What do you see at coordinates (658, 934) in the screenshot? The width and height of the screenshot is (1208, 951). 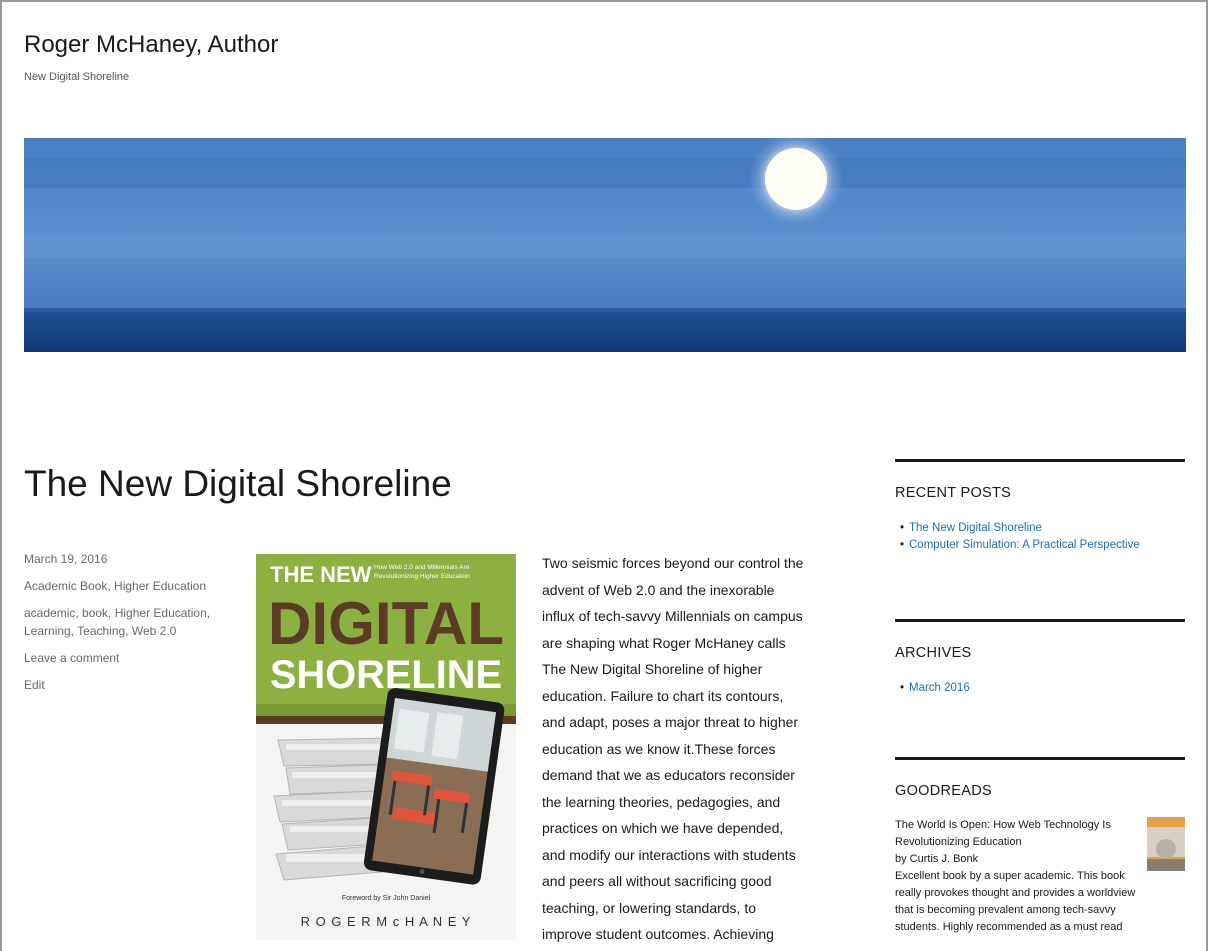 I see `post-content-line: improve student outcomes. Achieving` at bounding box center [658, 934].